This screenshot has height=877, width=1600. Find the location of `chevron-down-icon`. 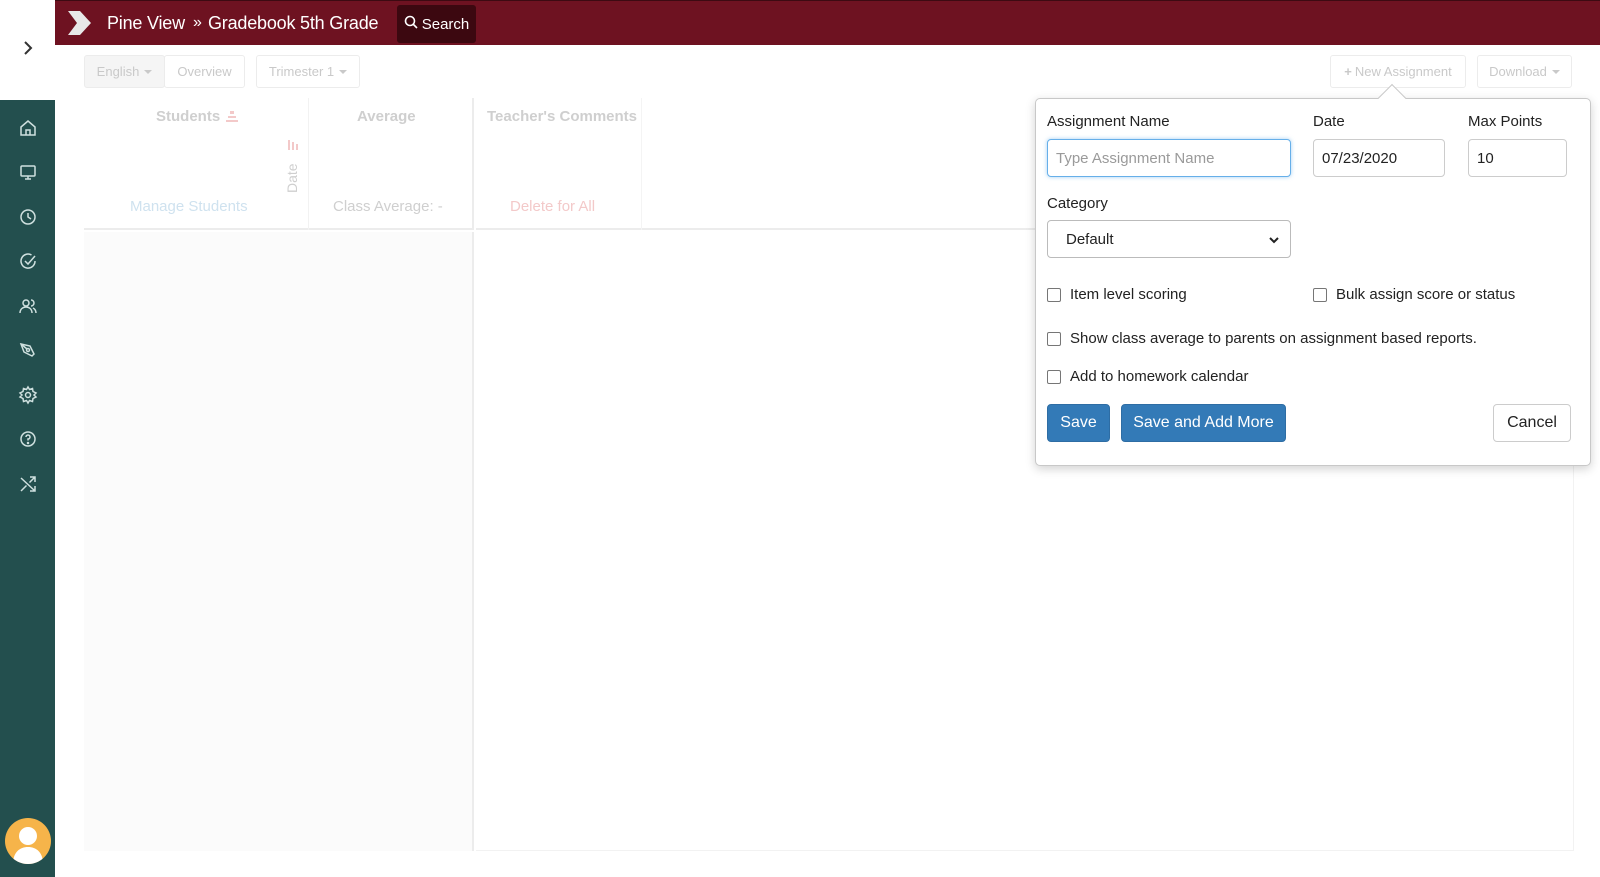

chevron-down-icon is located at coordinates (1274, 241).